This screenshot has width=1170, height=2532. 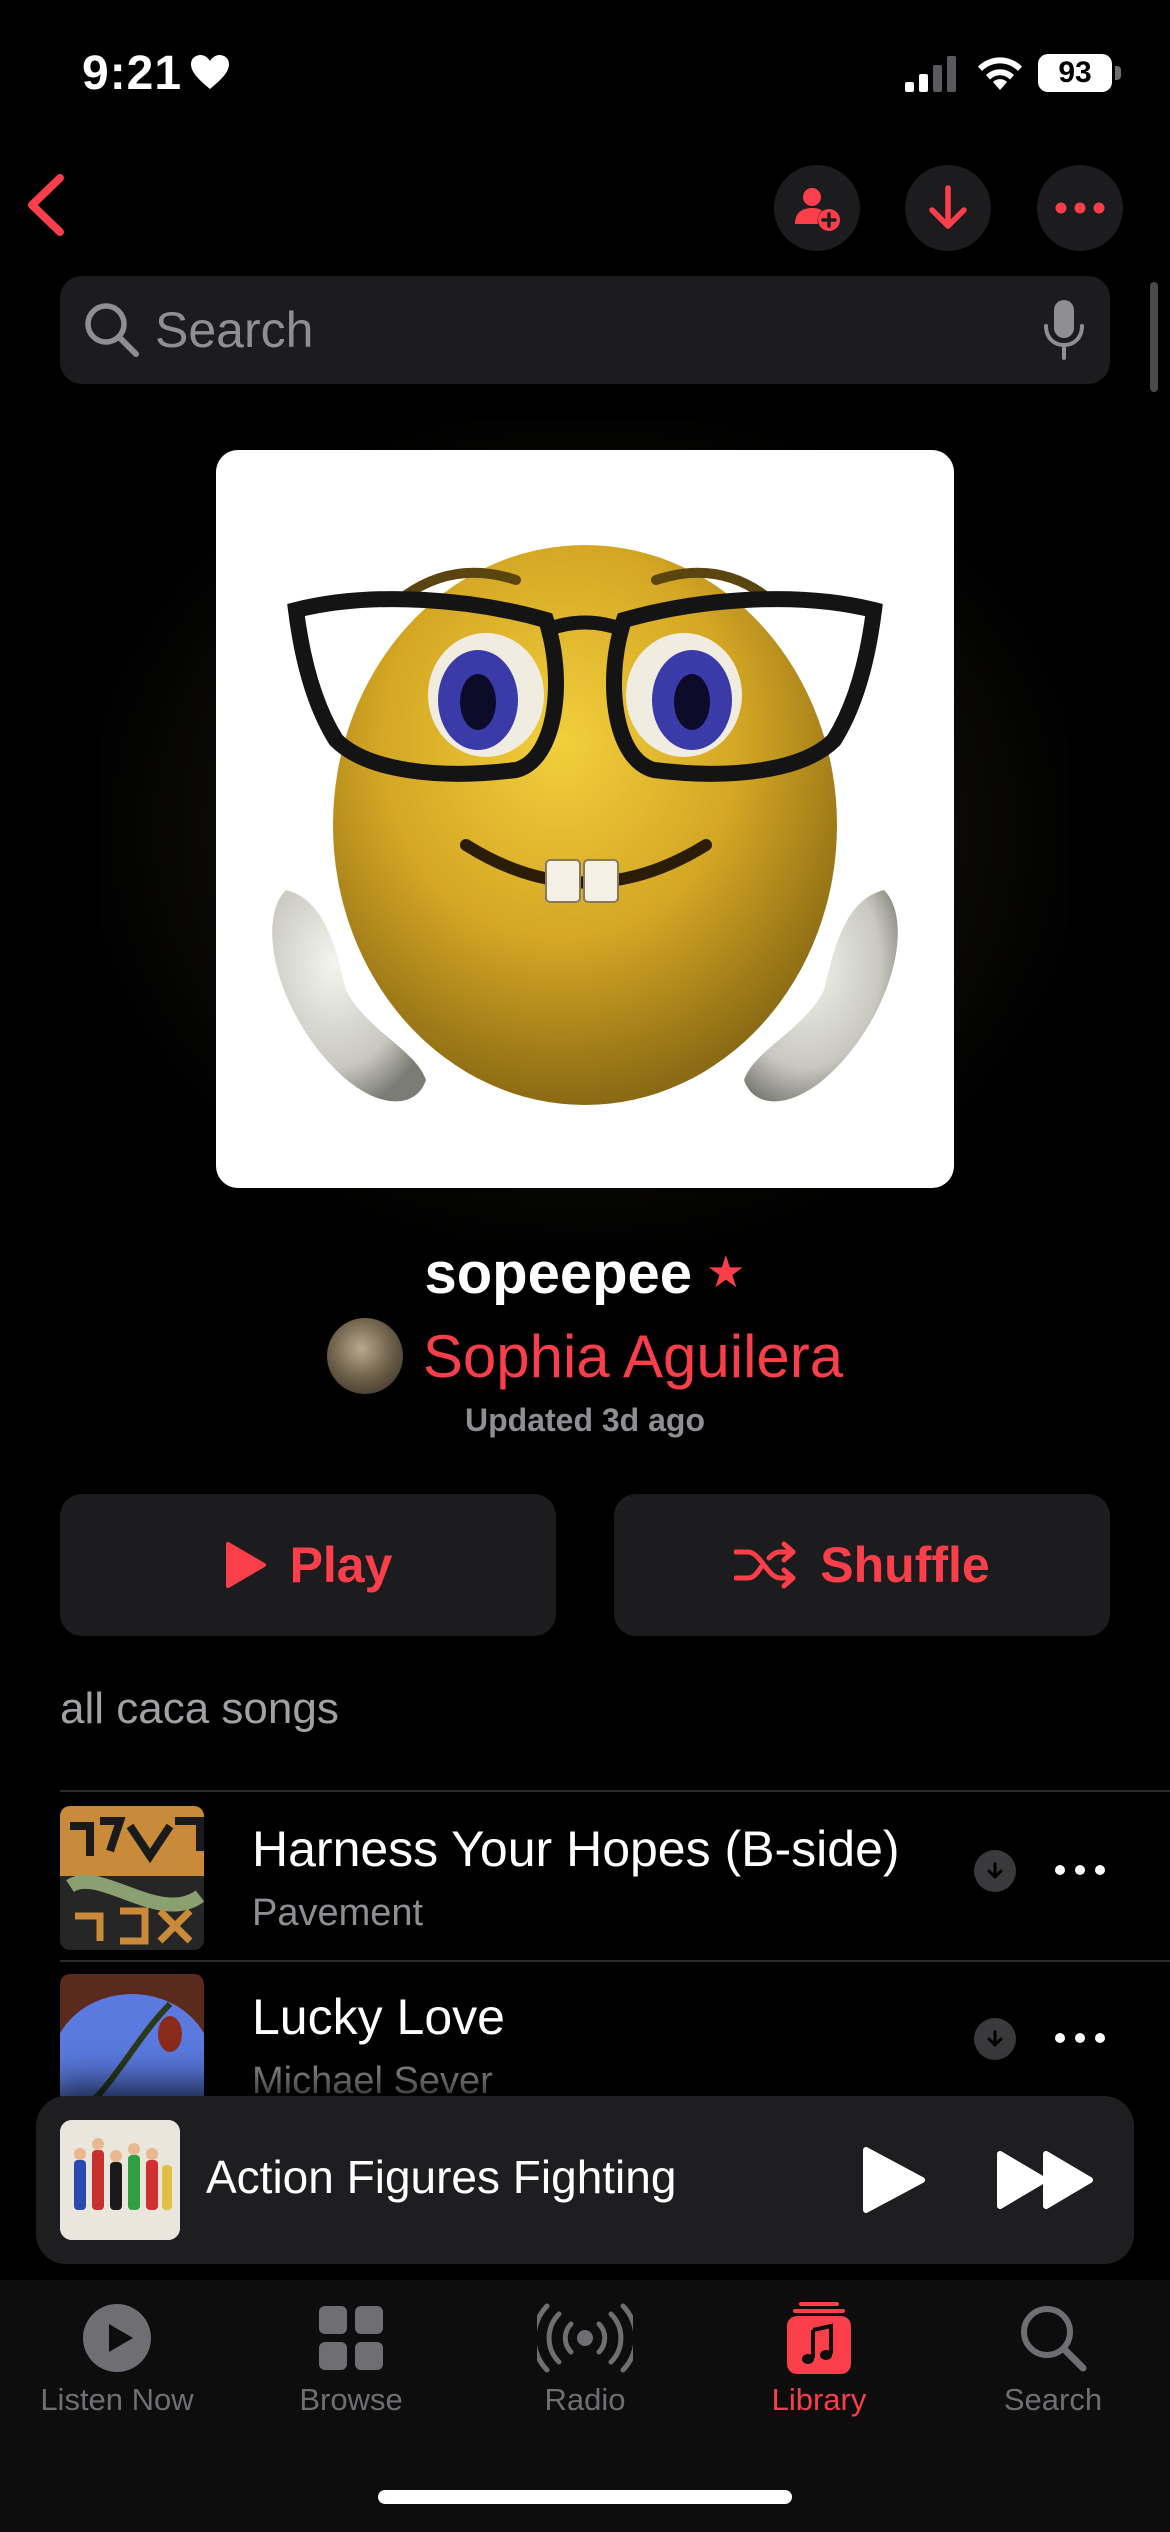 I want to click on table-row: Harness Your Hopes (B-side) Pavement, so click(x=585, y=1877).